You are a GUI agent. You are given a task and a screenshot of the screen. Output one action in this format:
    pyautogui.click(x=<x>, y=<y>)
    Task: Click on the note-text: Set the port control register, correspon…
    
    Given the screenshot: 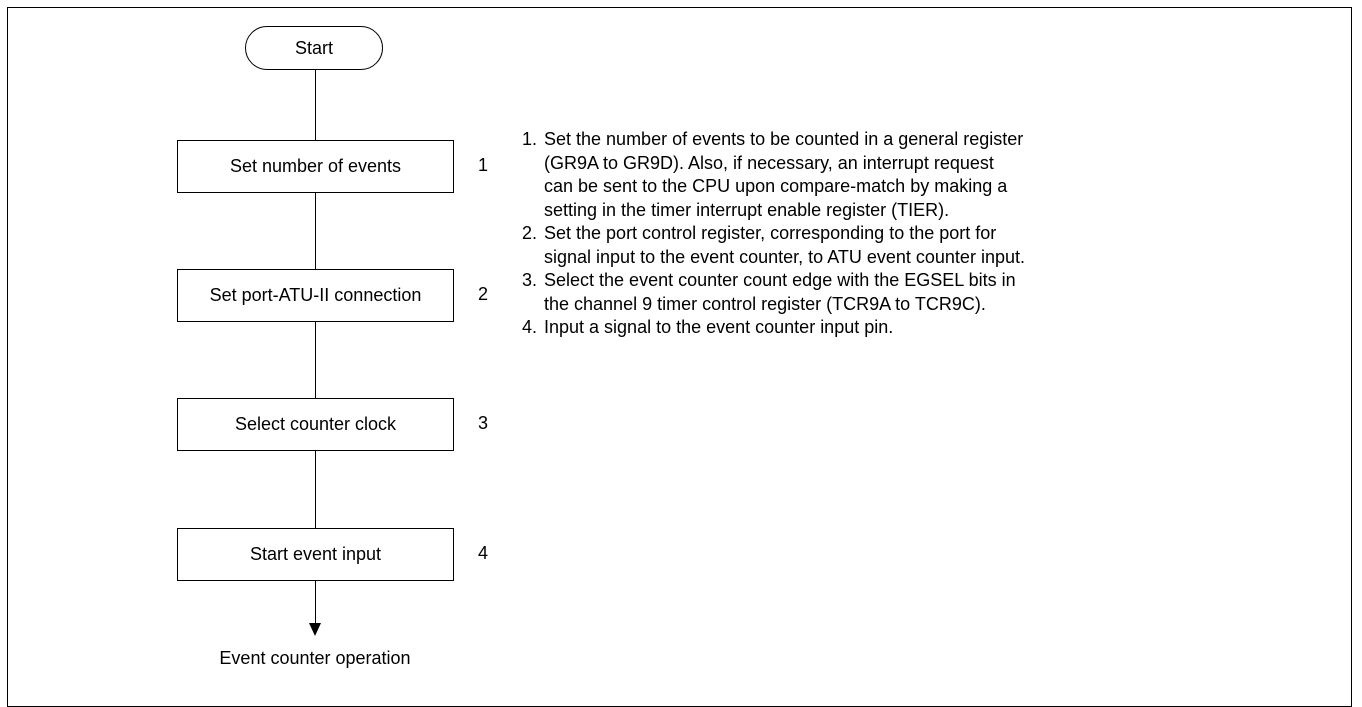 What is the action you would take?
    pyautogui.click(x=784, y=245)
    